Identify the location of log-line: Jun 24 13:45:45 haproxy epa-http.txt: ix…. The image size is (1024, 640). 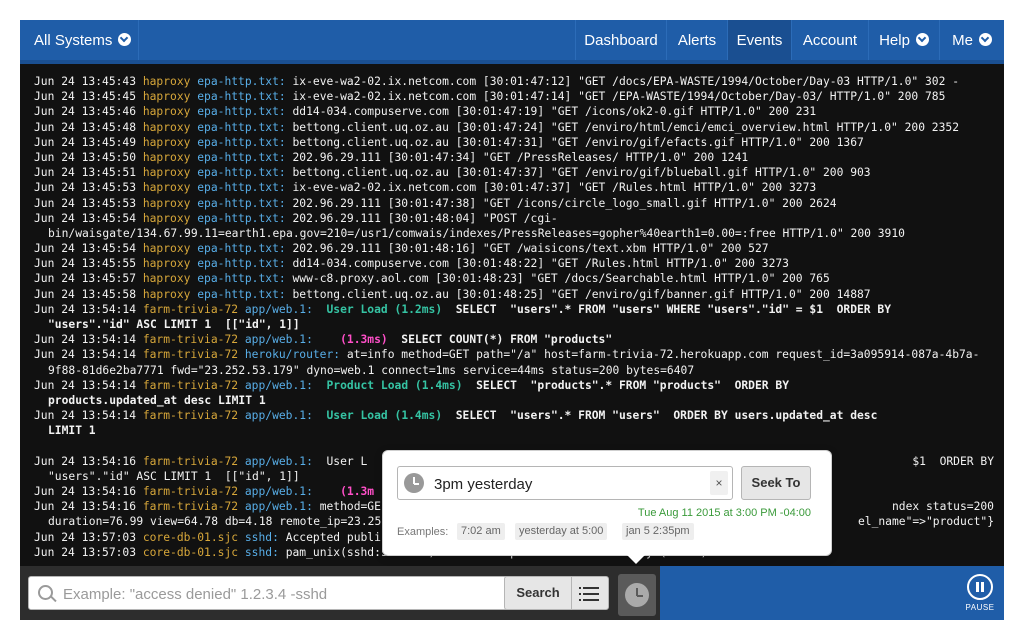
(514, 96).